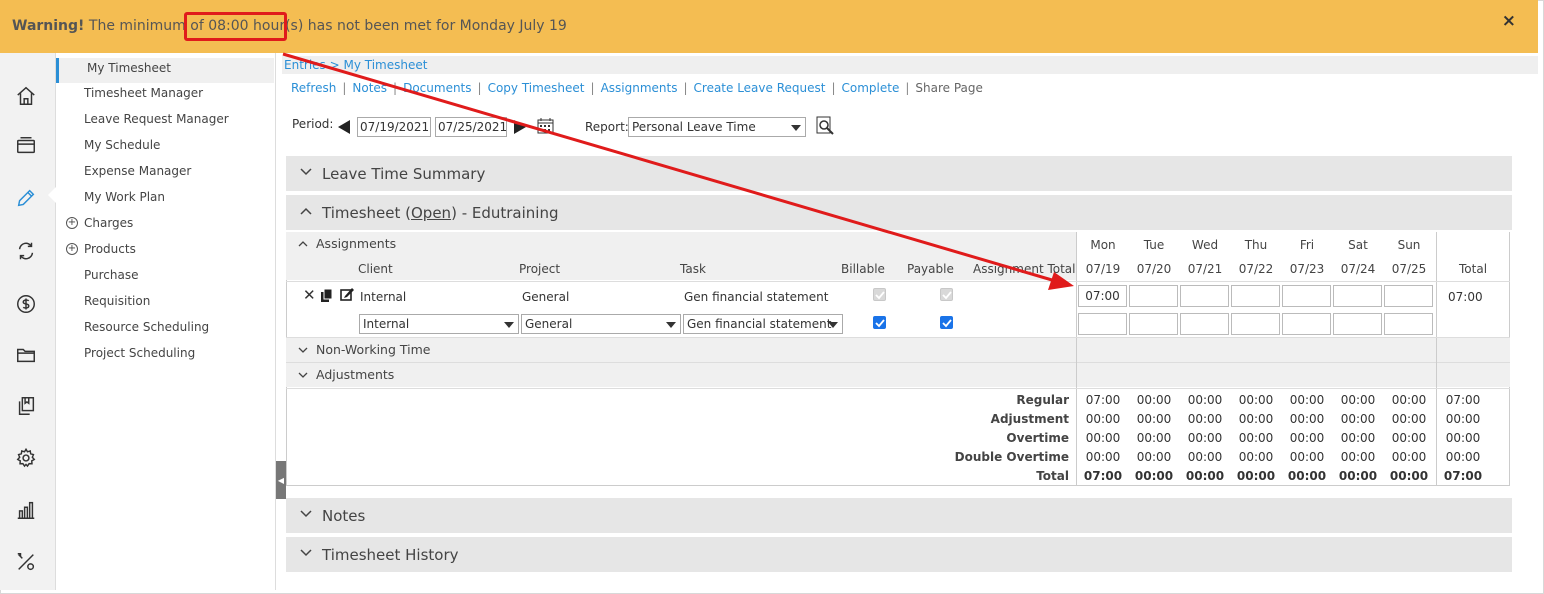  What do you see at coordinates (1052, 476) in the screenshot?
I see `totals-label-4: Total` at bounding box center [1052, 476].